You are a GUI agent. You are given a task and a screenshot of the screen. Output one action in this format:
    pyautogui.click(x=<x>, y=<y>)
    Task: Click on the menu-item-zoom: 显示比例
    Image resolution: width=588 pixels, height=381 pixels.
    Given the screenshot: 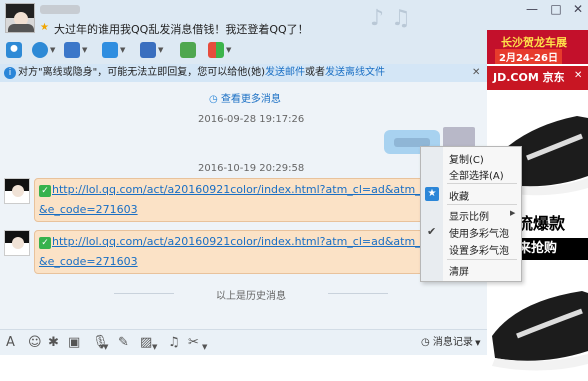 What is the action you would take?
    pyautogui.click(x=469, y=215)
    